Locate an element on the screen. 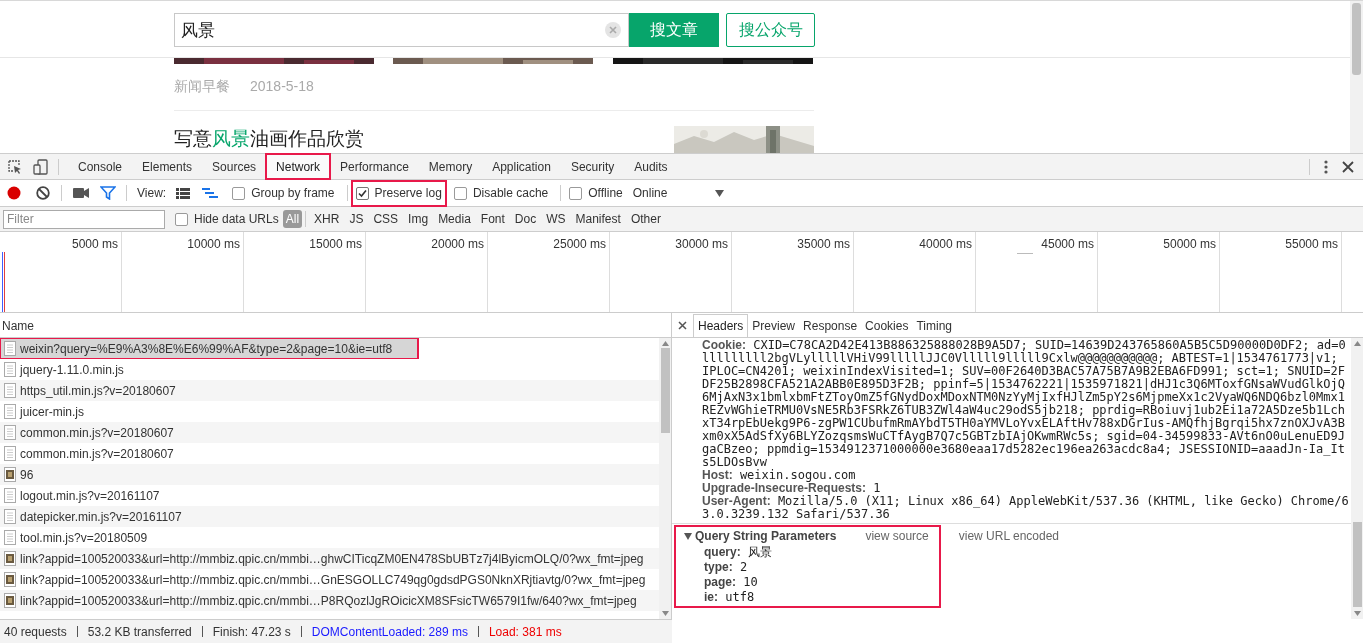 This screenshot has width=1363, height=643. filter-type-button: Media is located at coordinates (454, 219).